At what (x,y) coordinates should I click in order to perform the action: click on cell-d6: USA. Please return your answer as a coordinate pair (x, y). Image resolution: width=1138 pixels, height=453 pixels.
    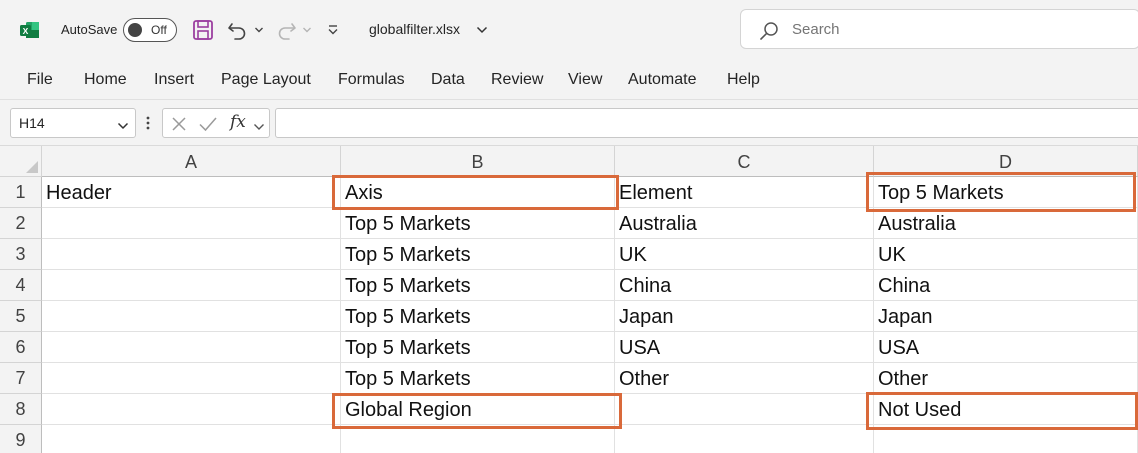
    Looking at the image, I should click on (1006, 347).